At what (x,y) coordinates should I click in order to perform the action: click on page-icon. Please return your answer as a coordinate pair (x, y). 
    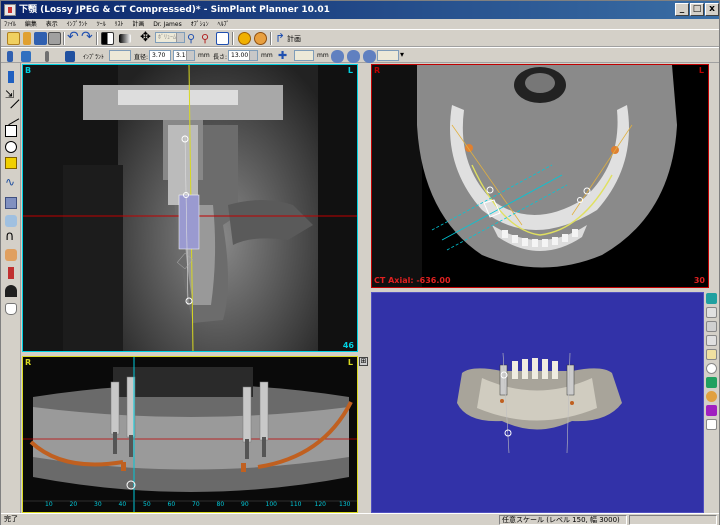
    Looking at the image, I should click on (711, 424).